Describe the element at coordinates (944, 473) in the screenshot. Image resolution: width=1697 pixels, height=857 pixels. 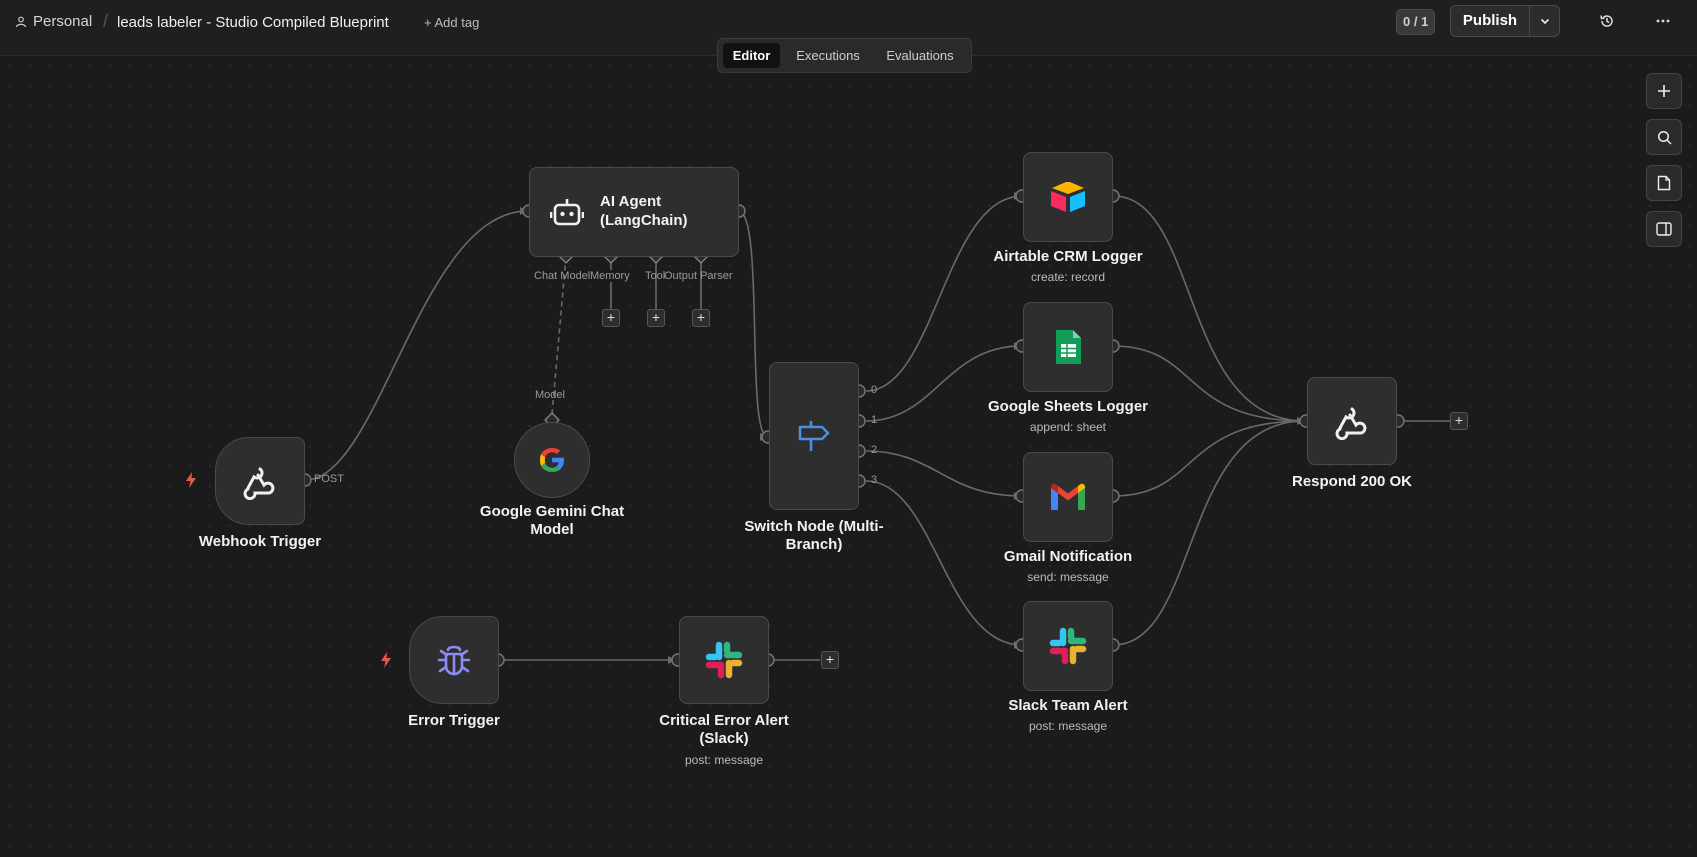
I see `edge-switch-gmail` at that location.